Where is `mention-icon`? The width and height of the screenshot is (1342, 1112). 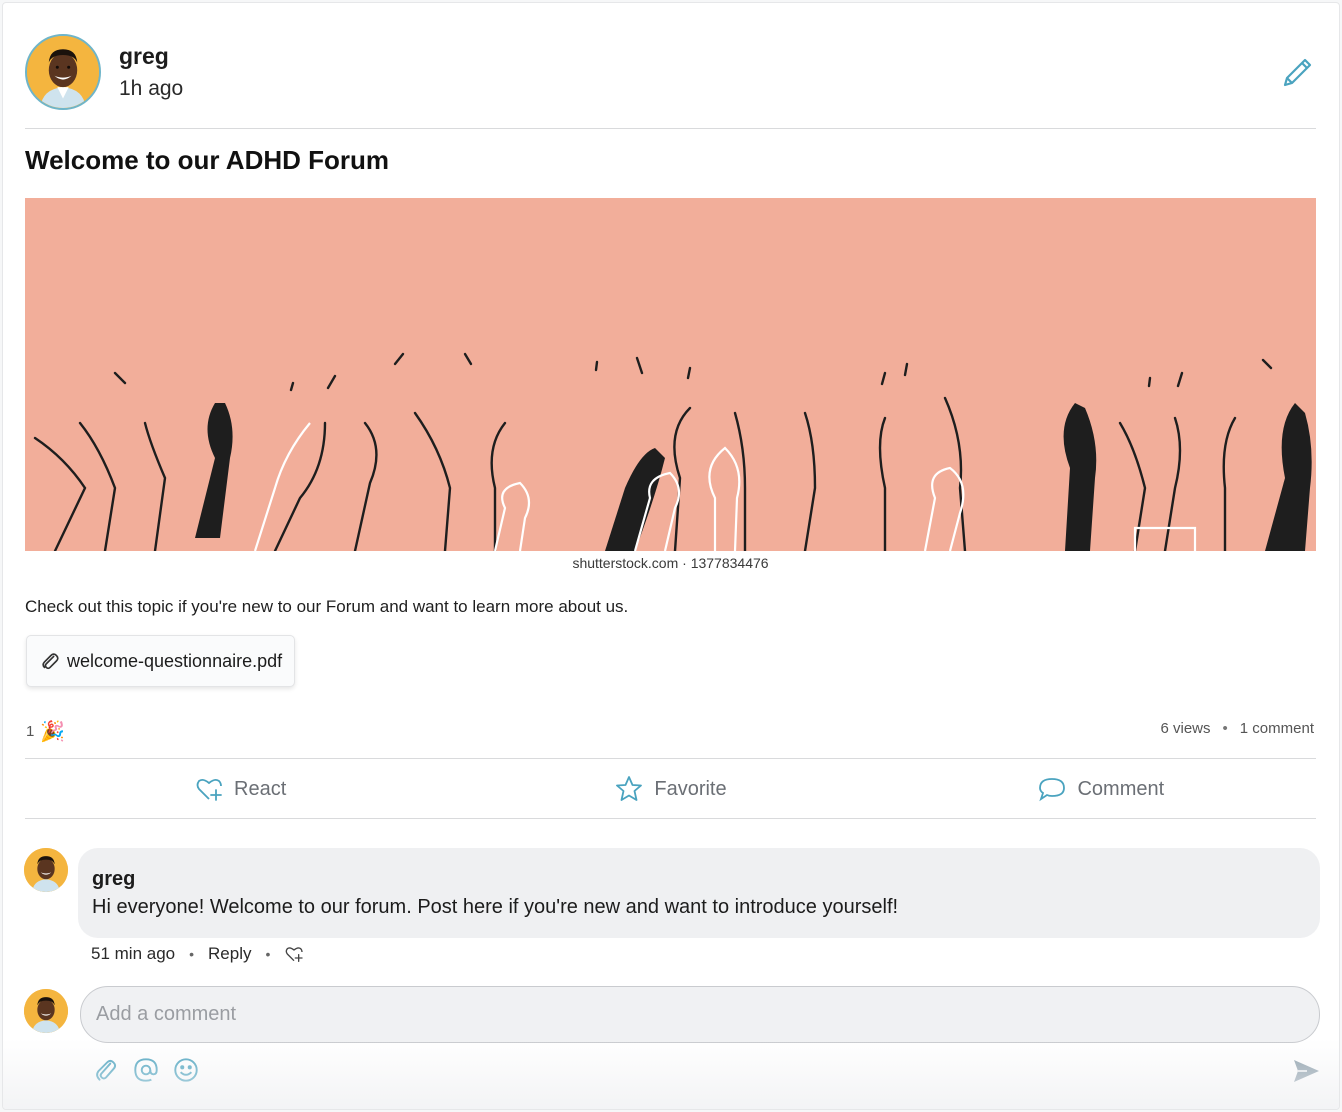
mention-icon is located at coordinates (146, 1070).